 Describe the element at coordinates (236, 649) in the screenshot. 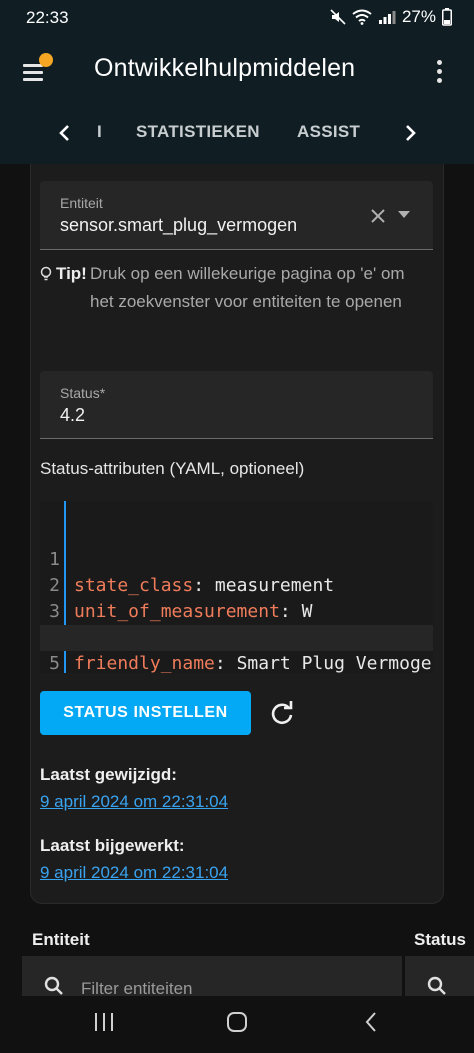

I see `code-line-active: 5` at that location.